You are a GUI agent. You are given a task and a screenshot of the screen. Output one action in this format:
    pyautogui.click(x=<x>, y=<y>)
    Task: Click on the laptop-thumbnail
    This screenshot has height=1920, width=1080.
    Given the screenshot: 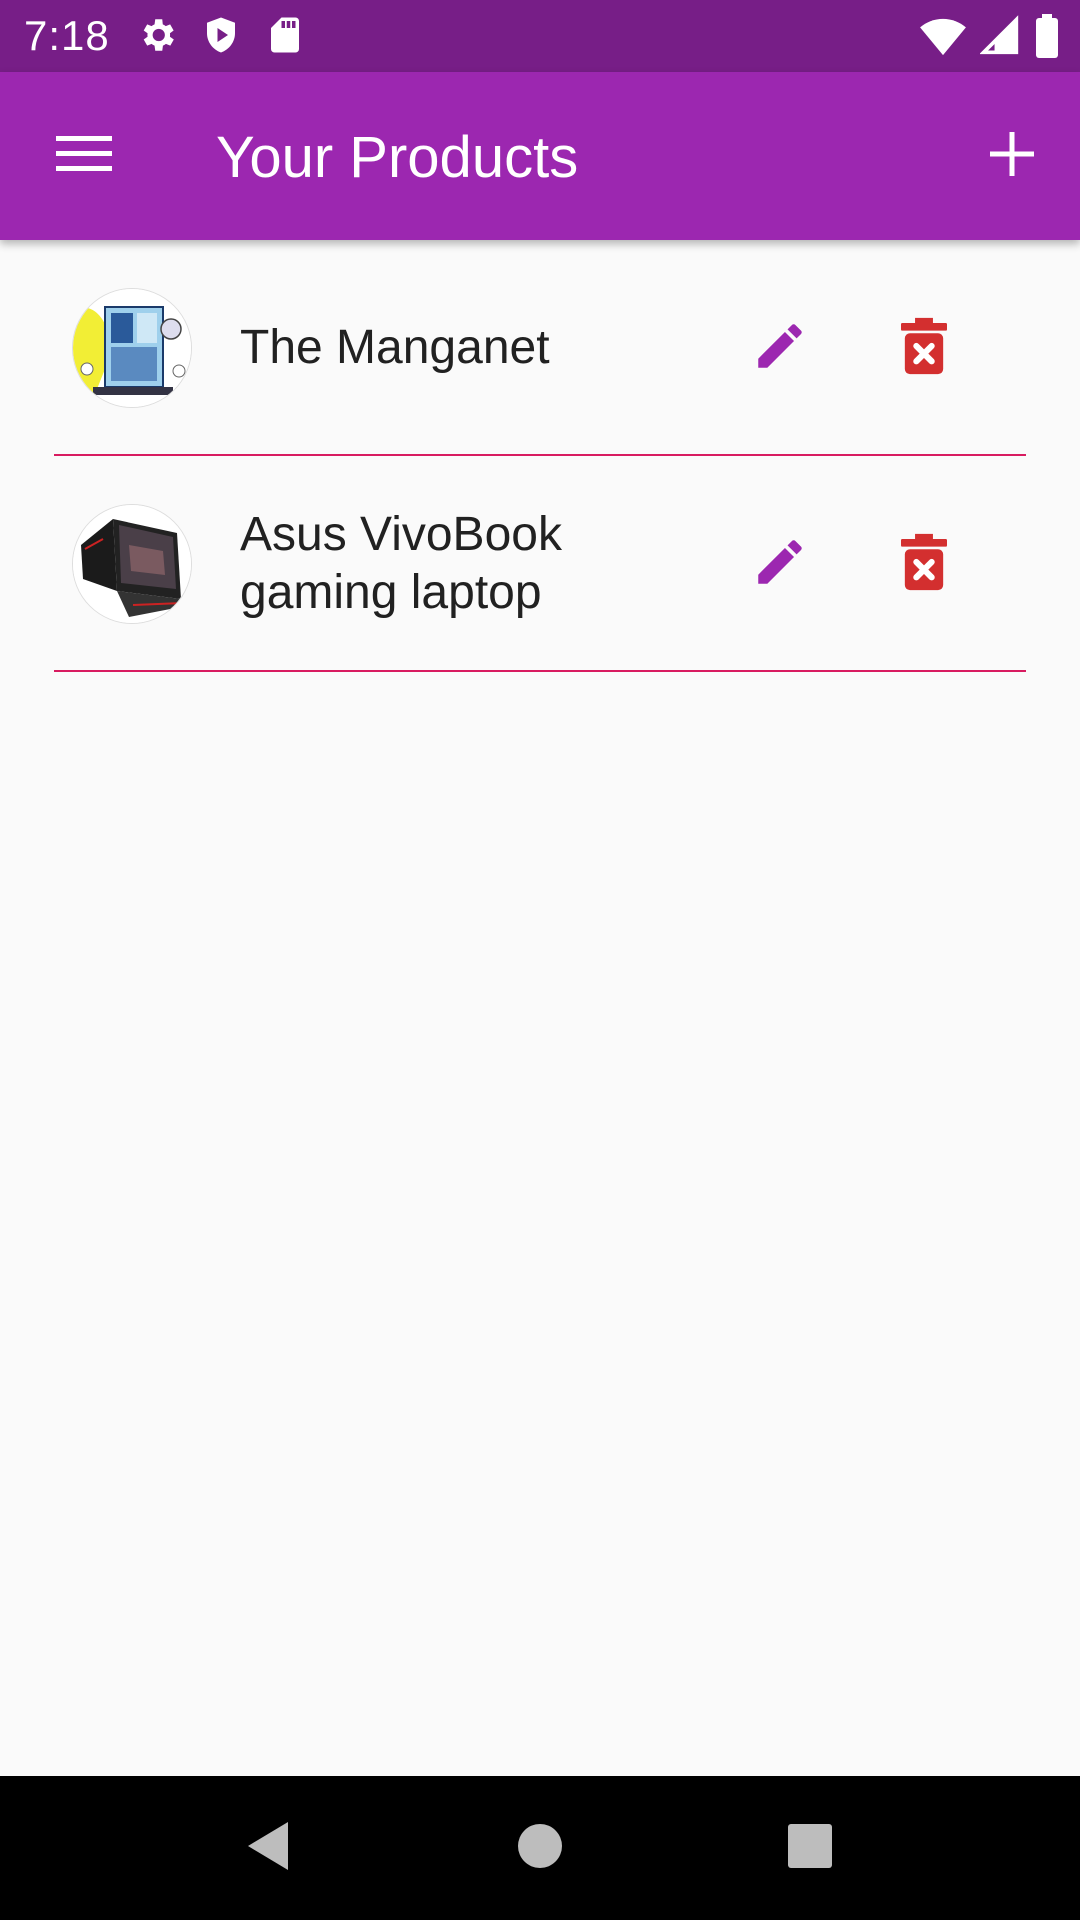 What is the action you would take?
    pyautogui.click(x=132, y=564)
    